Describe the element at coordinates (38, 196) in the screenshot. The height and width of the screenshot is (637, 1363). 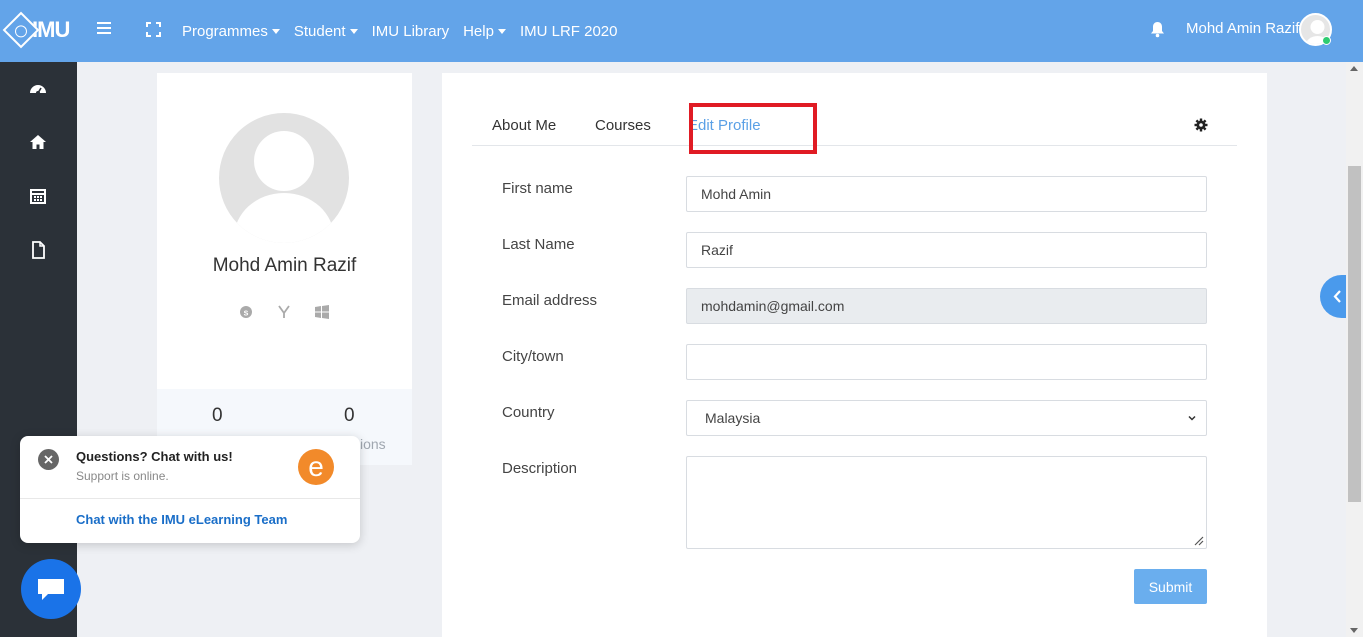
I see `calendar-icon` at that location.